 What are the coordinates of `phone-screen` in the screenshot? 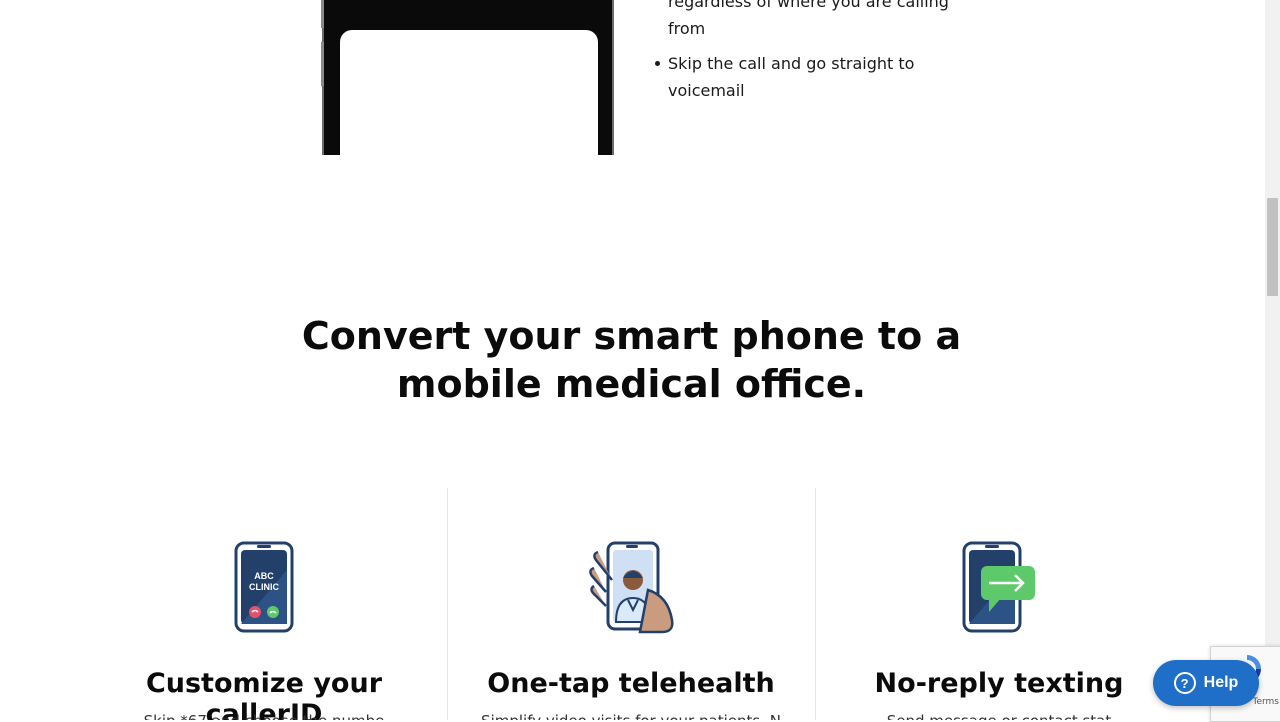 It's located at (469, 100).